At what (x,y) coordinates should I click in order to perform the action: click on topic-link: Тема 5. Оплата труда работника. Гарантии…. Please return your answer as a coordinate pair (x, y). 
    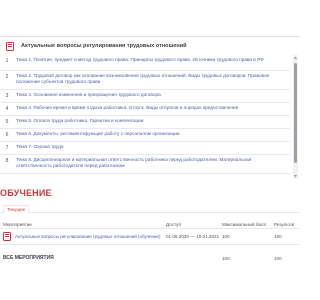
    Looking at the image, I should click on (152, 121).